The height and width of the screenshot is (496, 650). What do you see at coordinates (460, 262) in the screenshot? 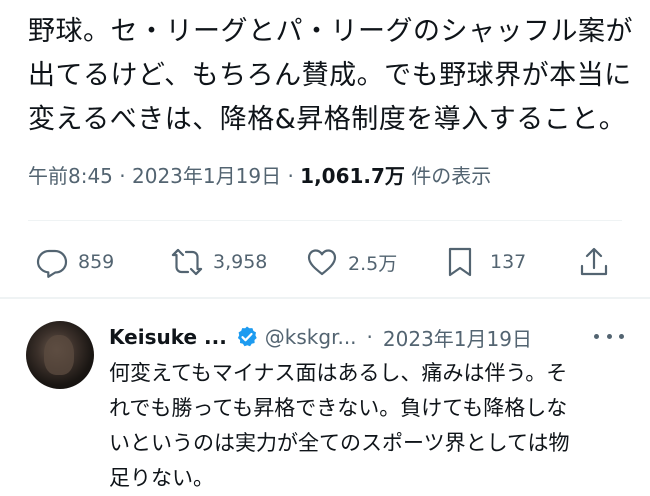
I see `bookmark-icon` at bounding box center [460, 262].